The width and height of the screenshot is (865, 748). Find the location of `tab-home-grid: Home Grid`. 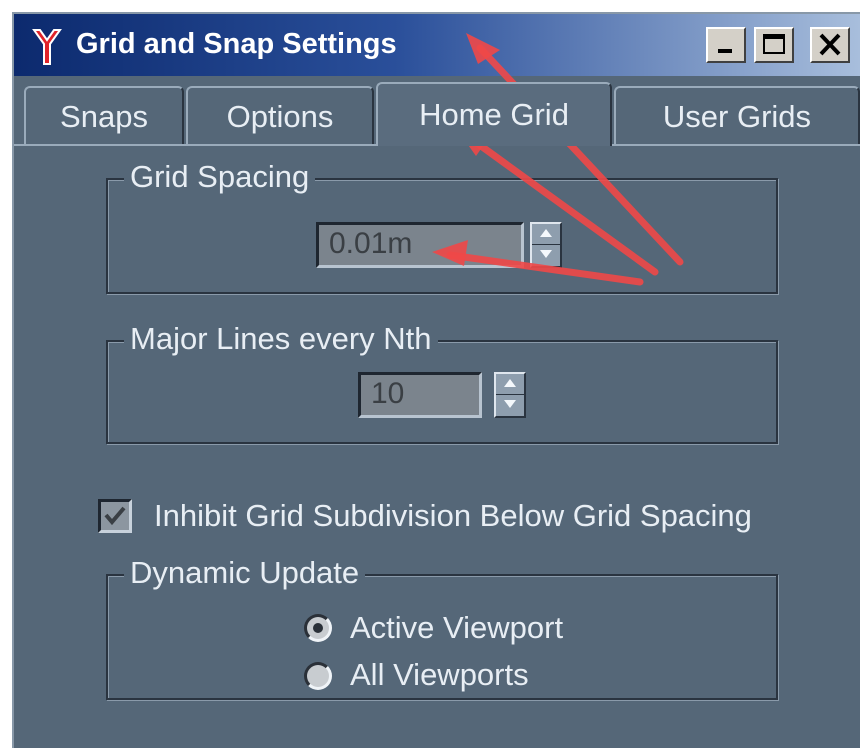

tab-home-grid: Home Grid is located at coordinates (494, 114).